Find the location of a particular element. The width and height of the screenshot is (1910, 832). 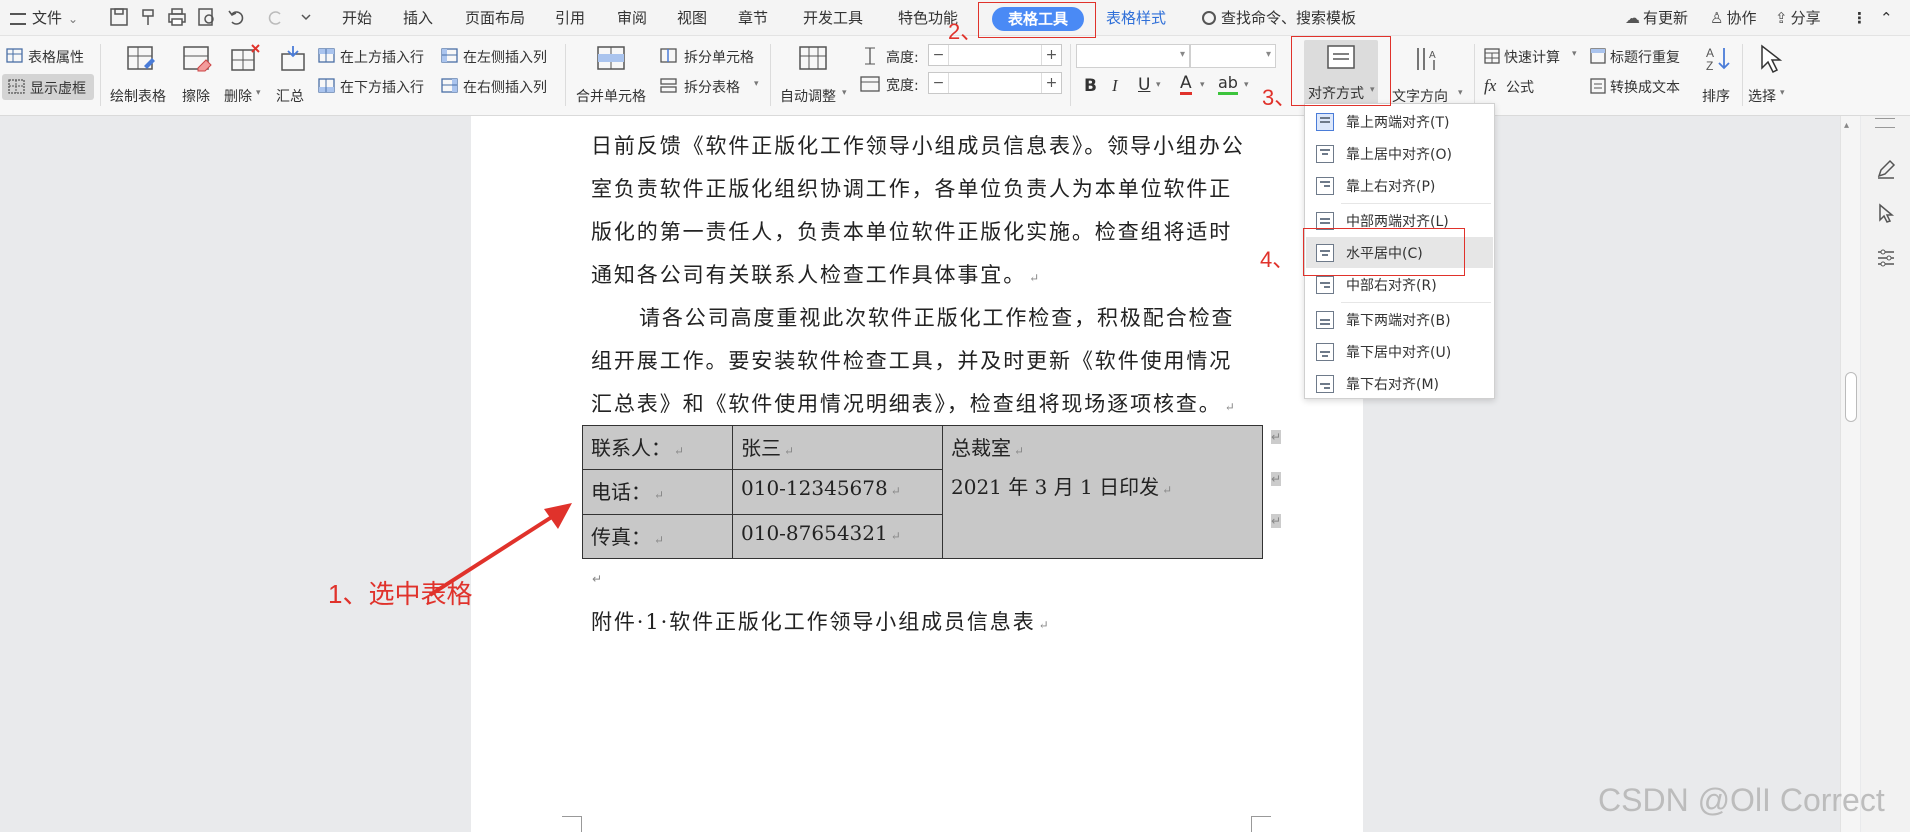

insert-column-left-button: 在左侧插入列 is located at coordinates (500, 57).